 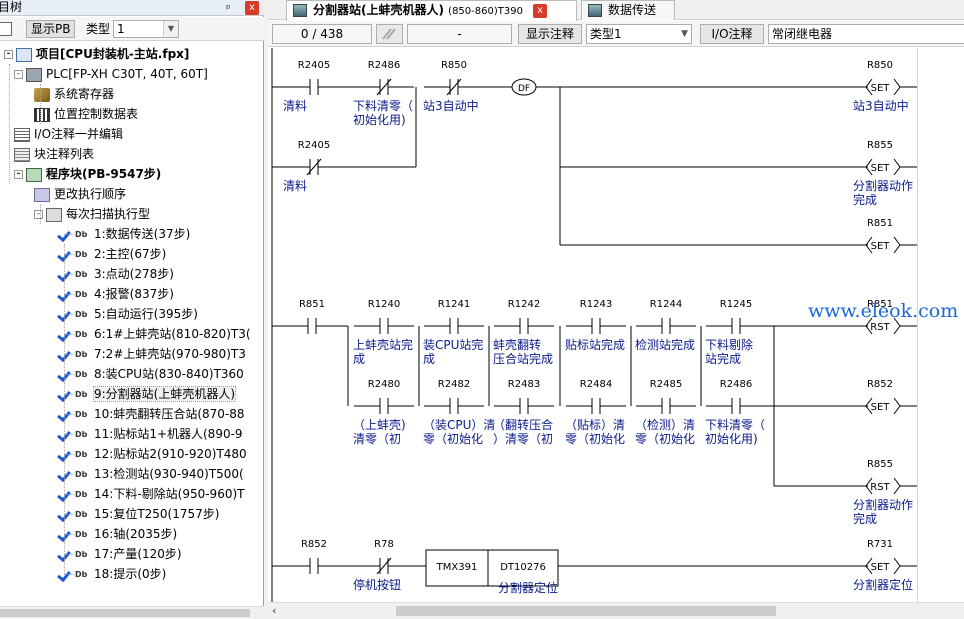 I want to click on scroll-left-icon: ‹, so click(x=274, y=610).